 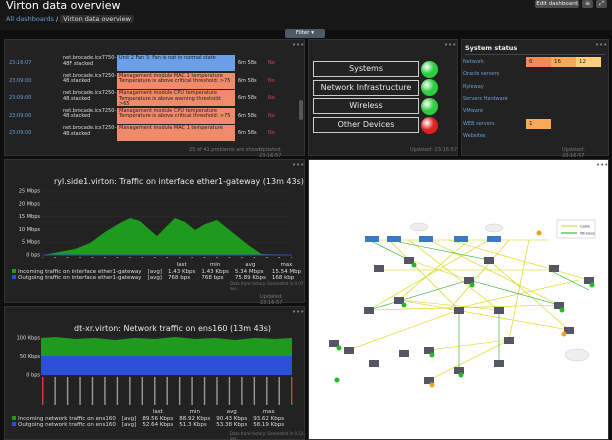 I want to click on system-status-row: Websites, so click(x=534, y=136).